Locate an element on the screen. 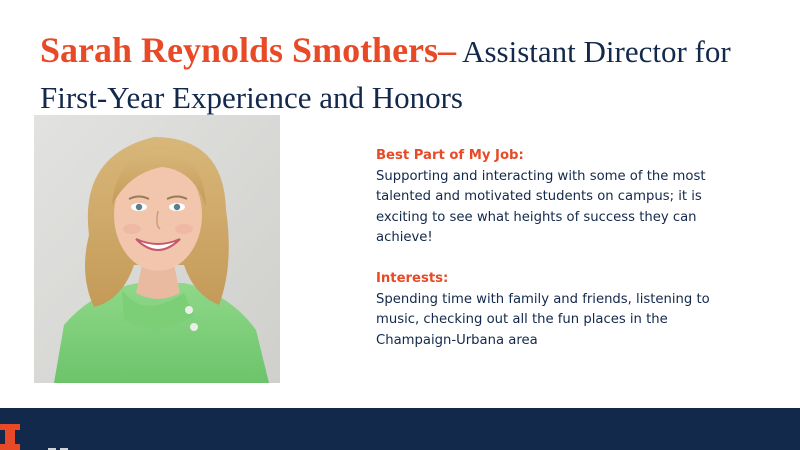 This screenshot has width=800, height=450. best-part-heading: Best Part of My Job: is located at coordinates (450, 155).